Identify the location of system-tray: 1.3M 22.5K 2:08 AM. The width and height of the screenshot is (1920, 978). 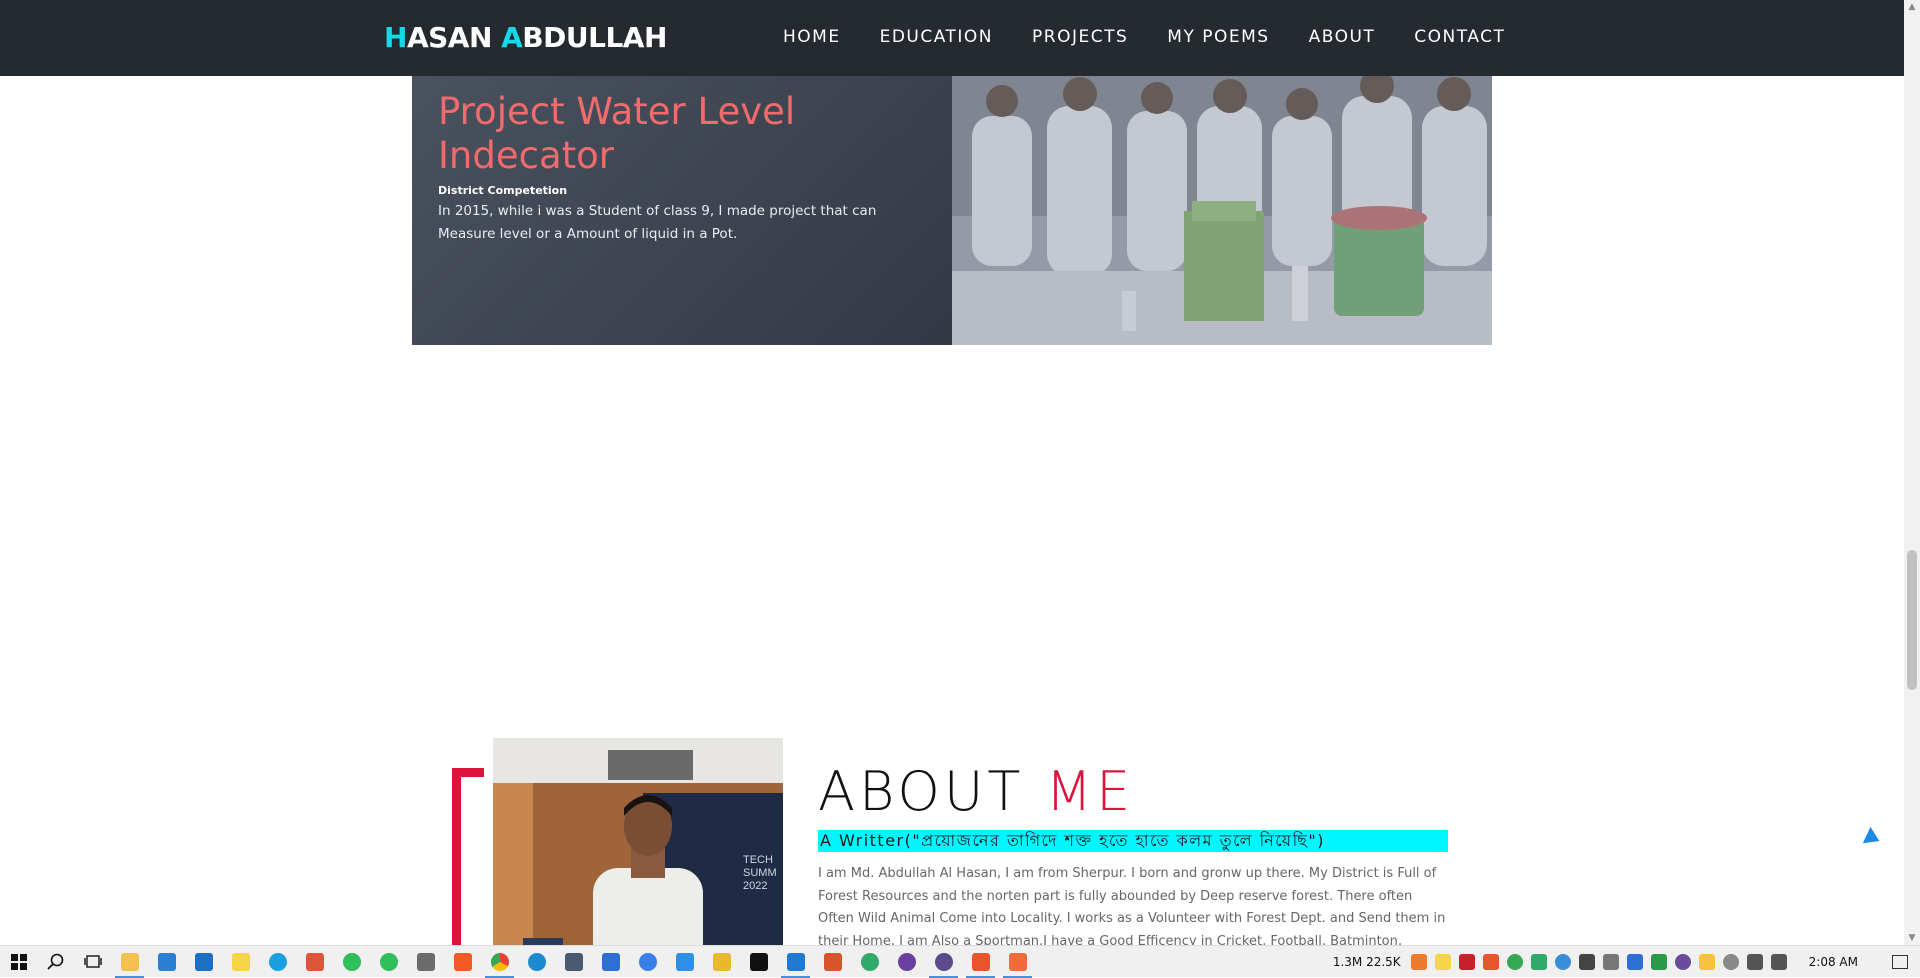
(1626, 962).